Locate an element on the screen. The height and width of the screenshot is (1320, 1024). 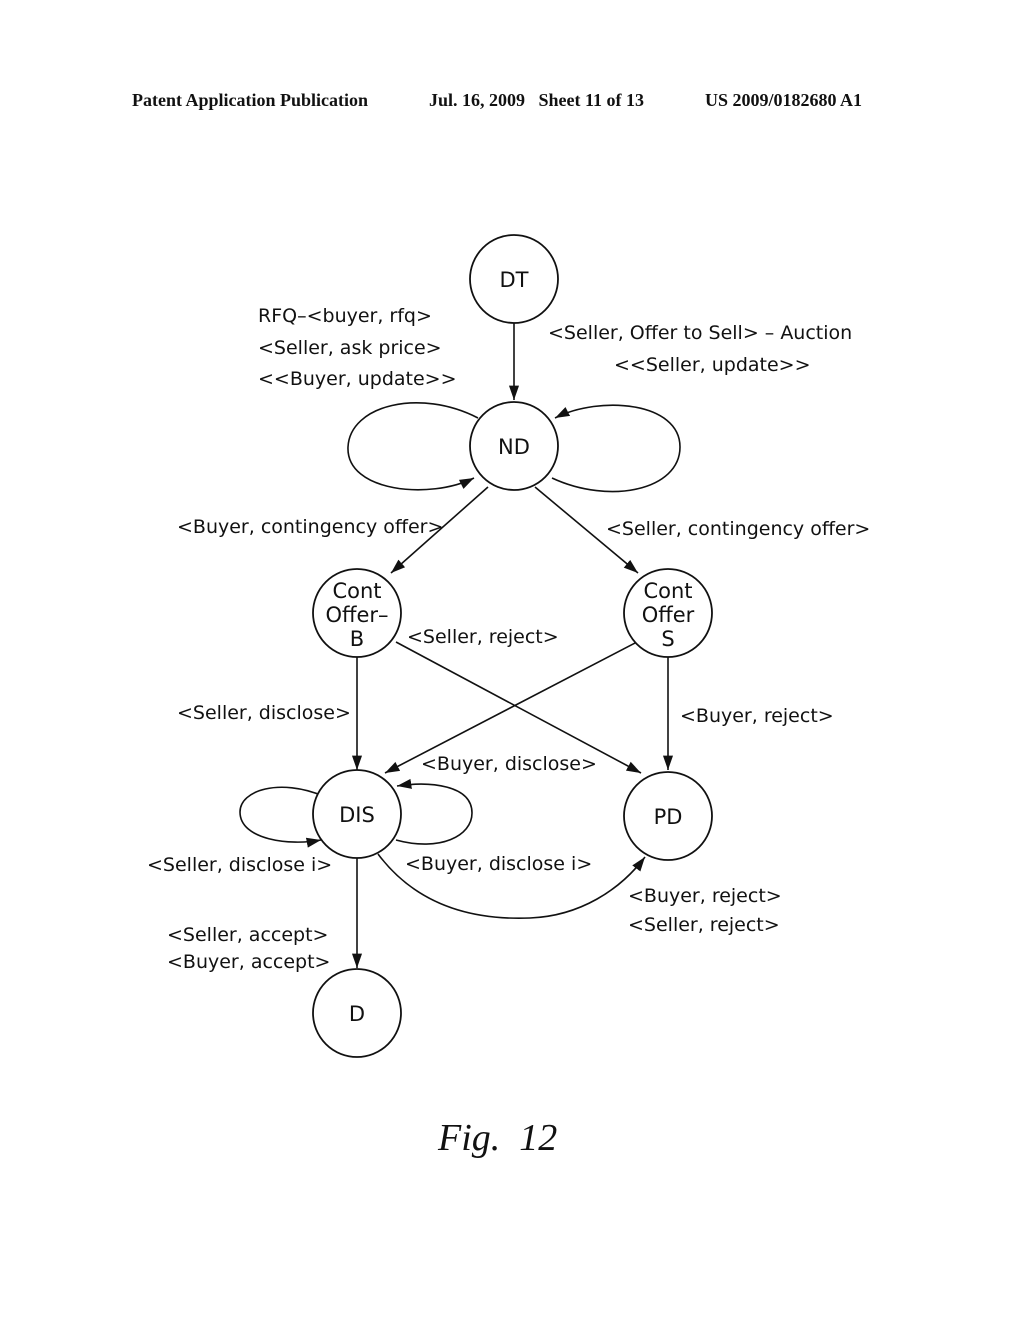
node-pd: PD is located at coordinates (668, 816).